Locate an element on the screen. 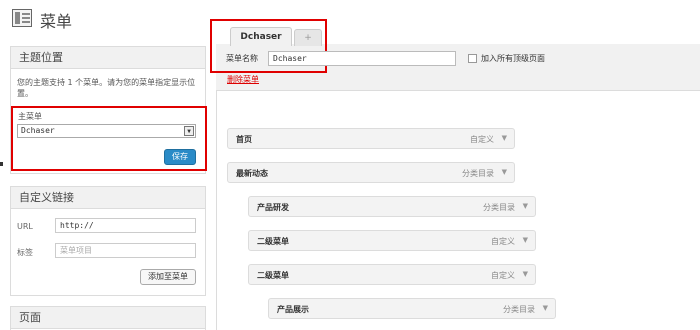 The image size is (700, 330). primary-menu-label: 主菜单 is located at coordinates (30, 116).